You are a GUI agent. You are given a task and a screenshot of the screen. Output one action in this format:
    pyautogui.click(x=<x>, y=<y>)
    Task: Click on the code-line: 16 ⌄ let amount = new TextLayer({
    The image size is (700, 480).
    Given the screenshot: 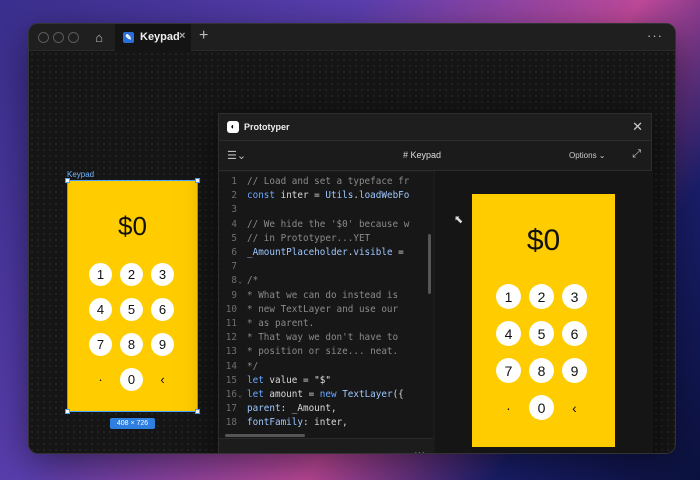 What is the action you would take?
    pyautogui.click(x=326, y=395)
    